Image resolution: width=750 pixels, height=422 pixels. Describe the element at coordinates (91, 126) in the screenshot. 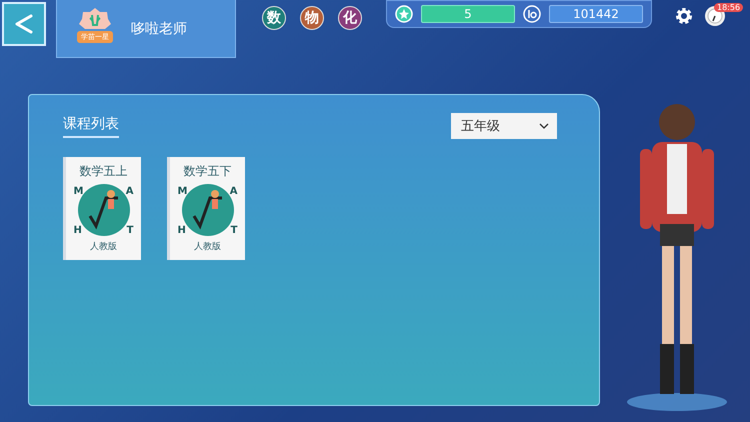

I see `panel-title: 课程列表` at that location.